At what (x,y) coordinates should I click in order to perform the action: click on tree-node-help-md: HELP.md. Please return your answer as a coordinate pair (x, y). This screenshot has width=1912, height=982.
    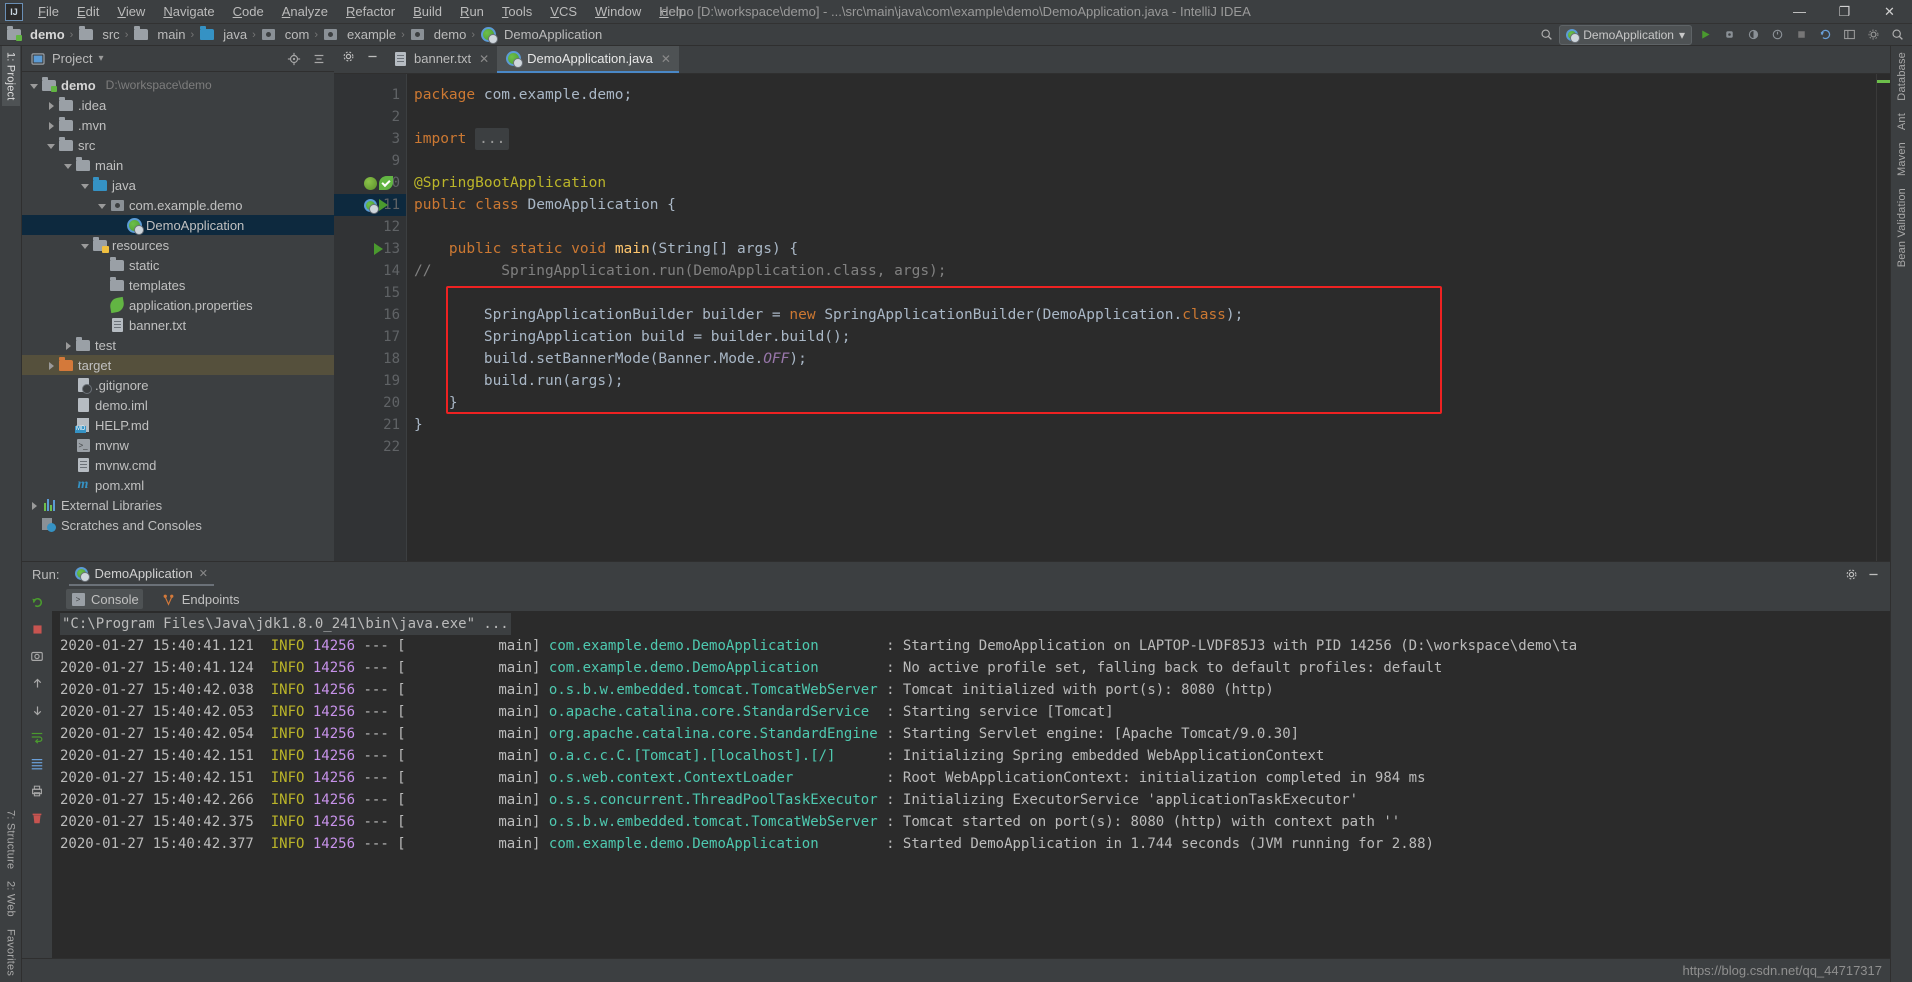
    Looking at the image, I should click on (178, 425).